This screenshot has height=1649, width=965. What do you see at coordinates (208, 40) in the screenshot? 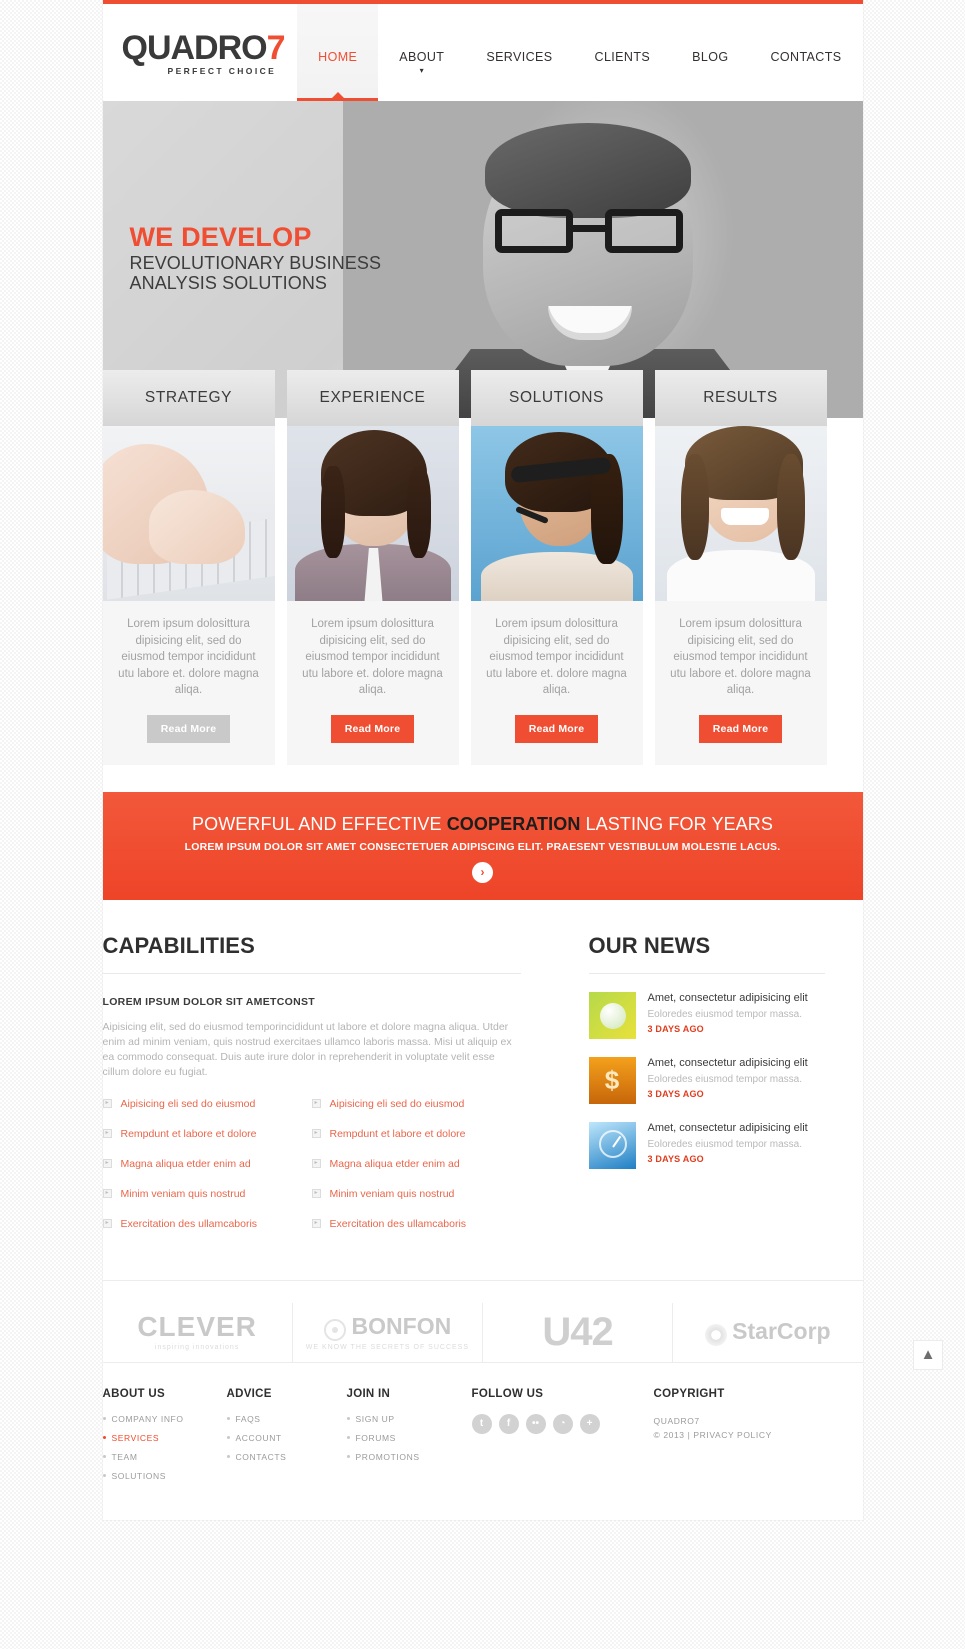
I see `logo: QUADRO7 PERFECT CHOICE` at bounding box center [208, 40].